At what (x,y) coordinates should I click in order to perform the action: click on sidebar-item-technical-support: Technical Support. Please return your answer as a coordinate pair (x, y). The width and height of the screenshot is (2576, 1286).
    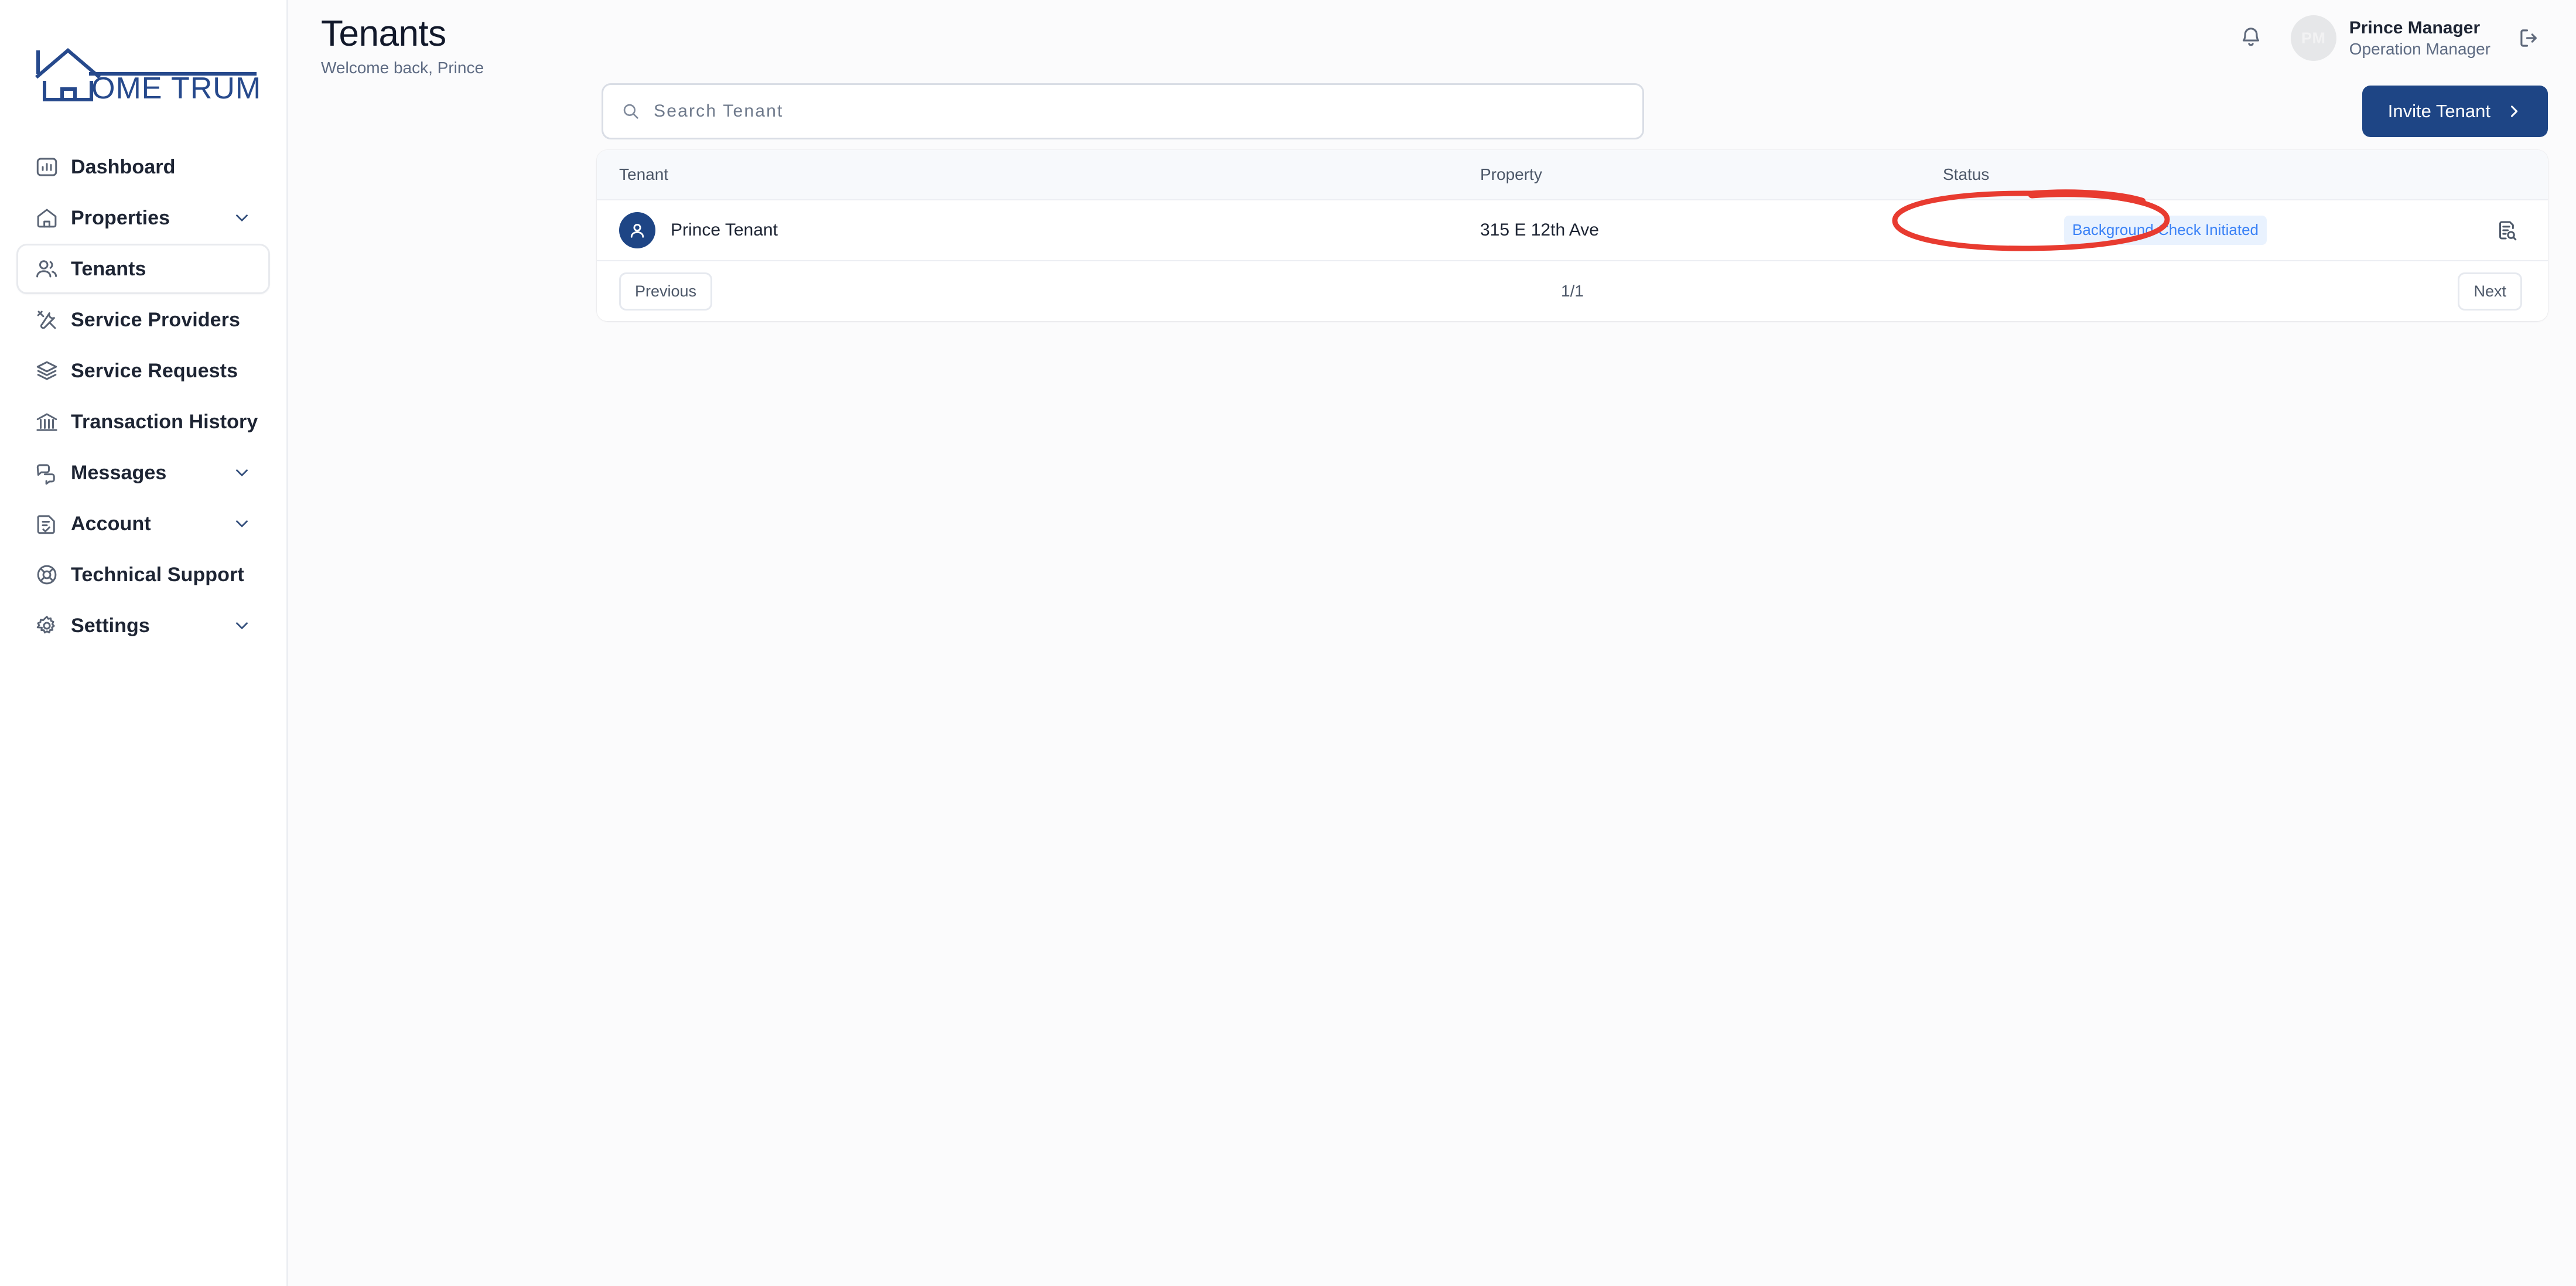
    Looking at the image, I should click on (143, 575).